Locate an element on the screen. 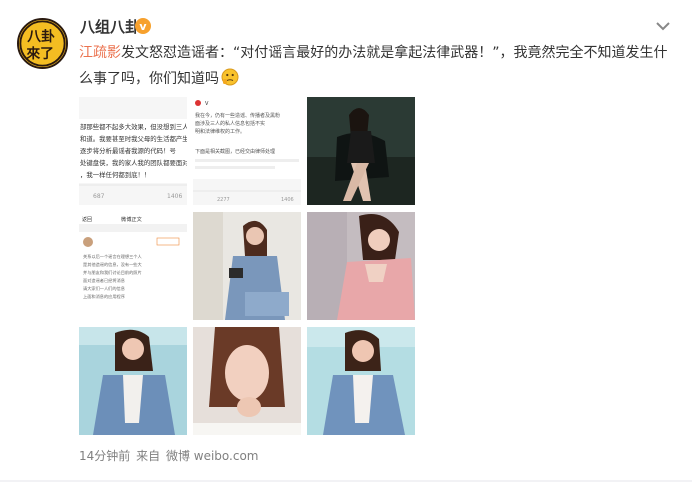 The width and height of the screenshot is (692, 482). verified-badge-label: v is located at coordinates (143, 26).